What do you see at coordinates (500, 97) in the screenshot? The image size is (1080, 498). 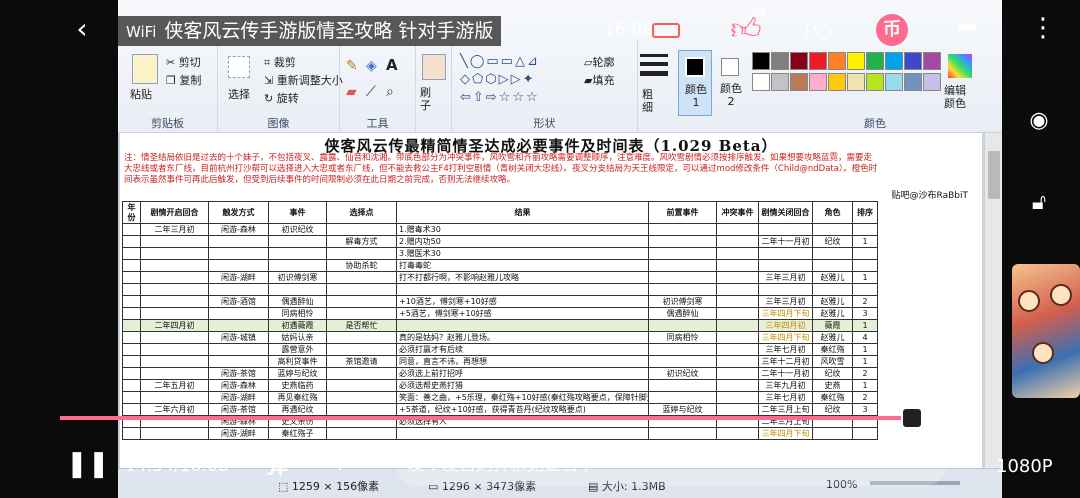 I see `shapes-gallery-row3: ⇦⇧⇨☆☆☆` at bounding box center [500, 97].